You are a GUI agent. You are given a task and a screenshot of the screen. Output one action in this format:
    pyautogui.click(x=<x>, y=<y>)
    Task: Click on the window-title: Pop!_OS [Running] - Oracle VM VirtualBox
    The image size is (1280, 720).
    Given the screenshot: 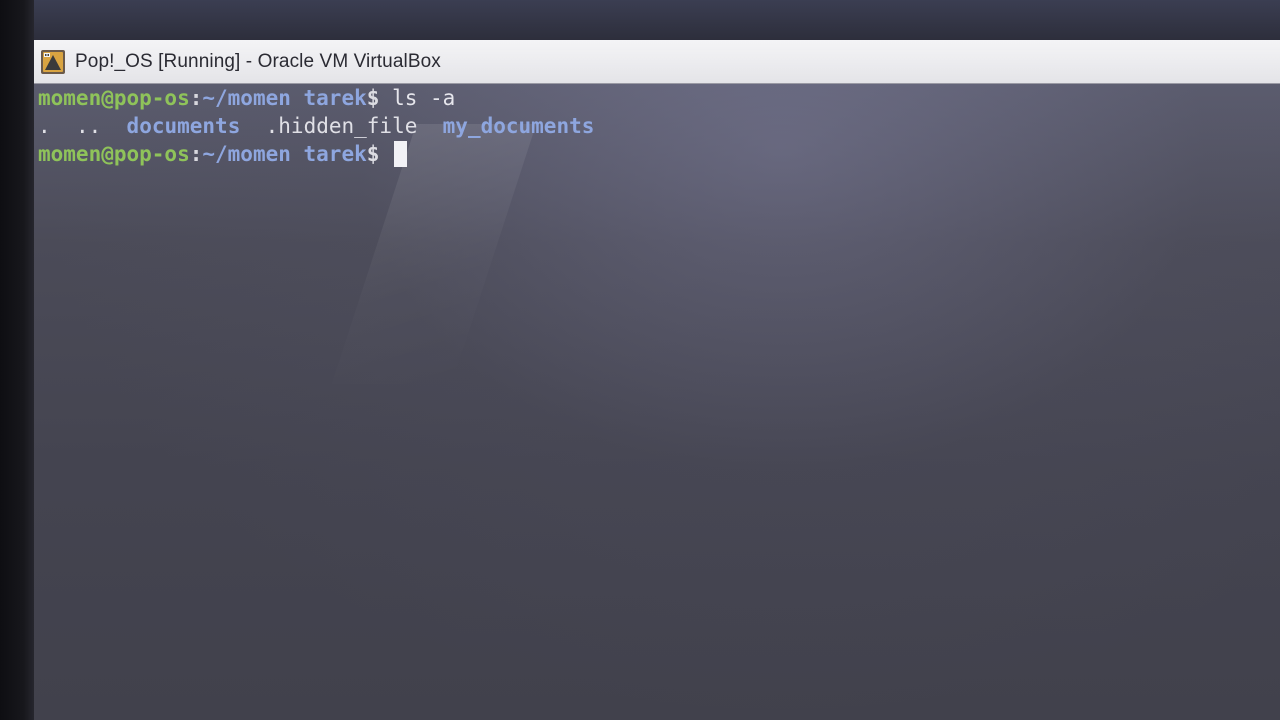 What is the action you would take?
    pyautogui.click(x=258, y=61)
    